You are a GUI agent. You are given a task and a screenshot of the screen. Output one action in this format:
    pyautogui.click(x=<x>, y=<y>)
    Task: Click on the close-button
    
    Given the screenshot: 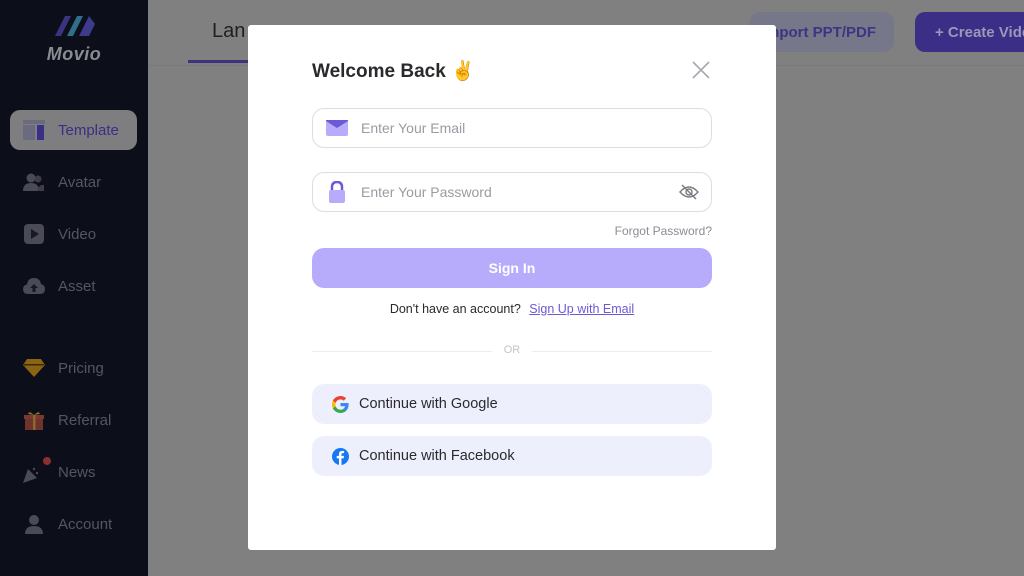 What is the action you would take?
    pyautogui.click(x=701, y=70)
    